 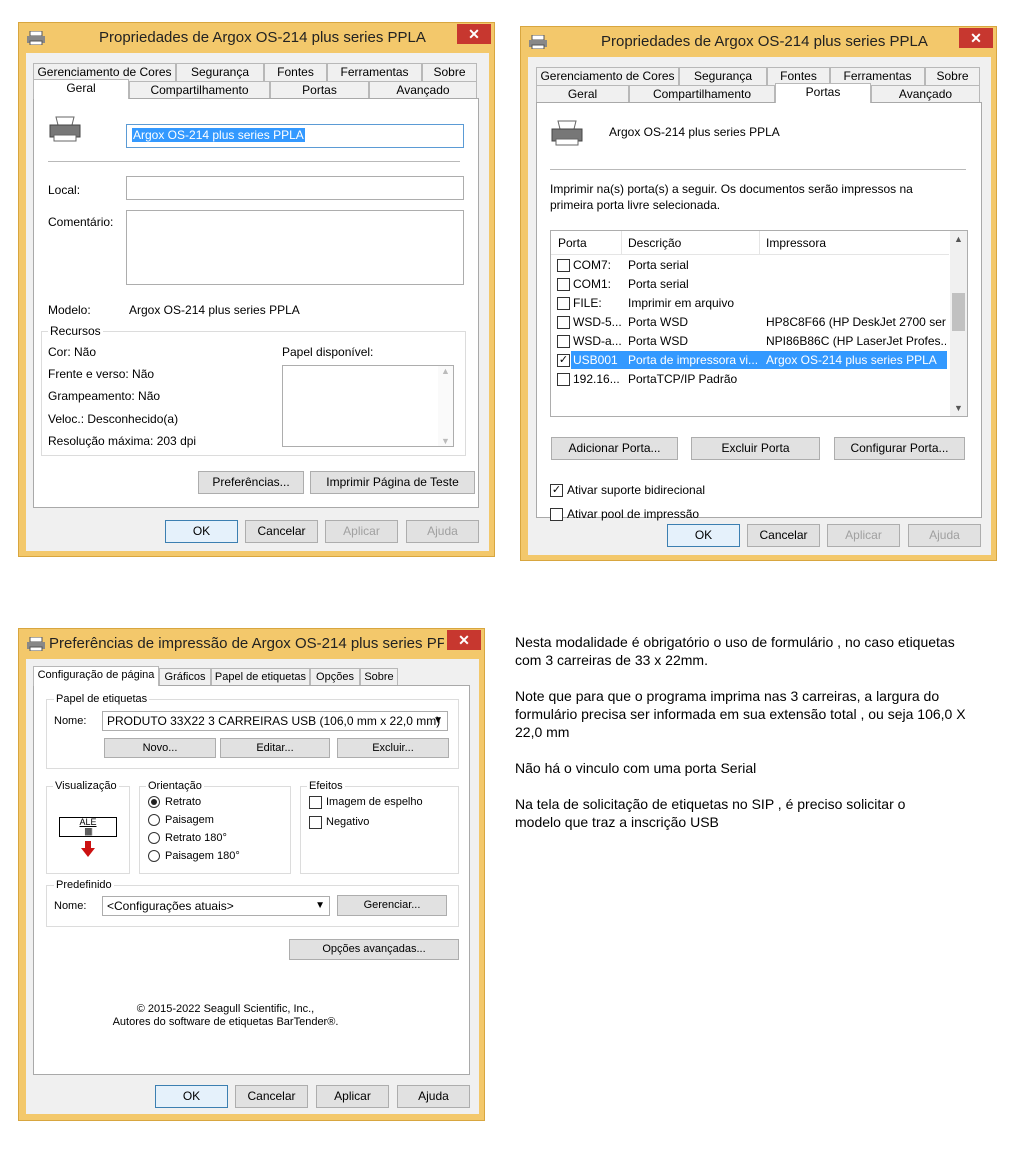 What do you see at coordinates (102, 699) in the screenshot?
I see `stock-group-label: Papel de etiquetas` at bounding box center [102, 699].